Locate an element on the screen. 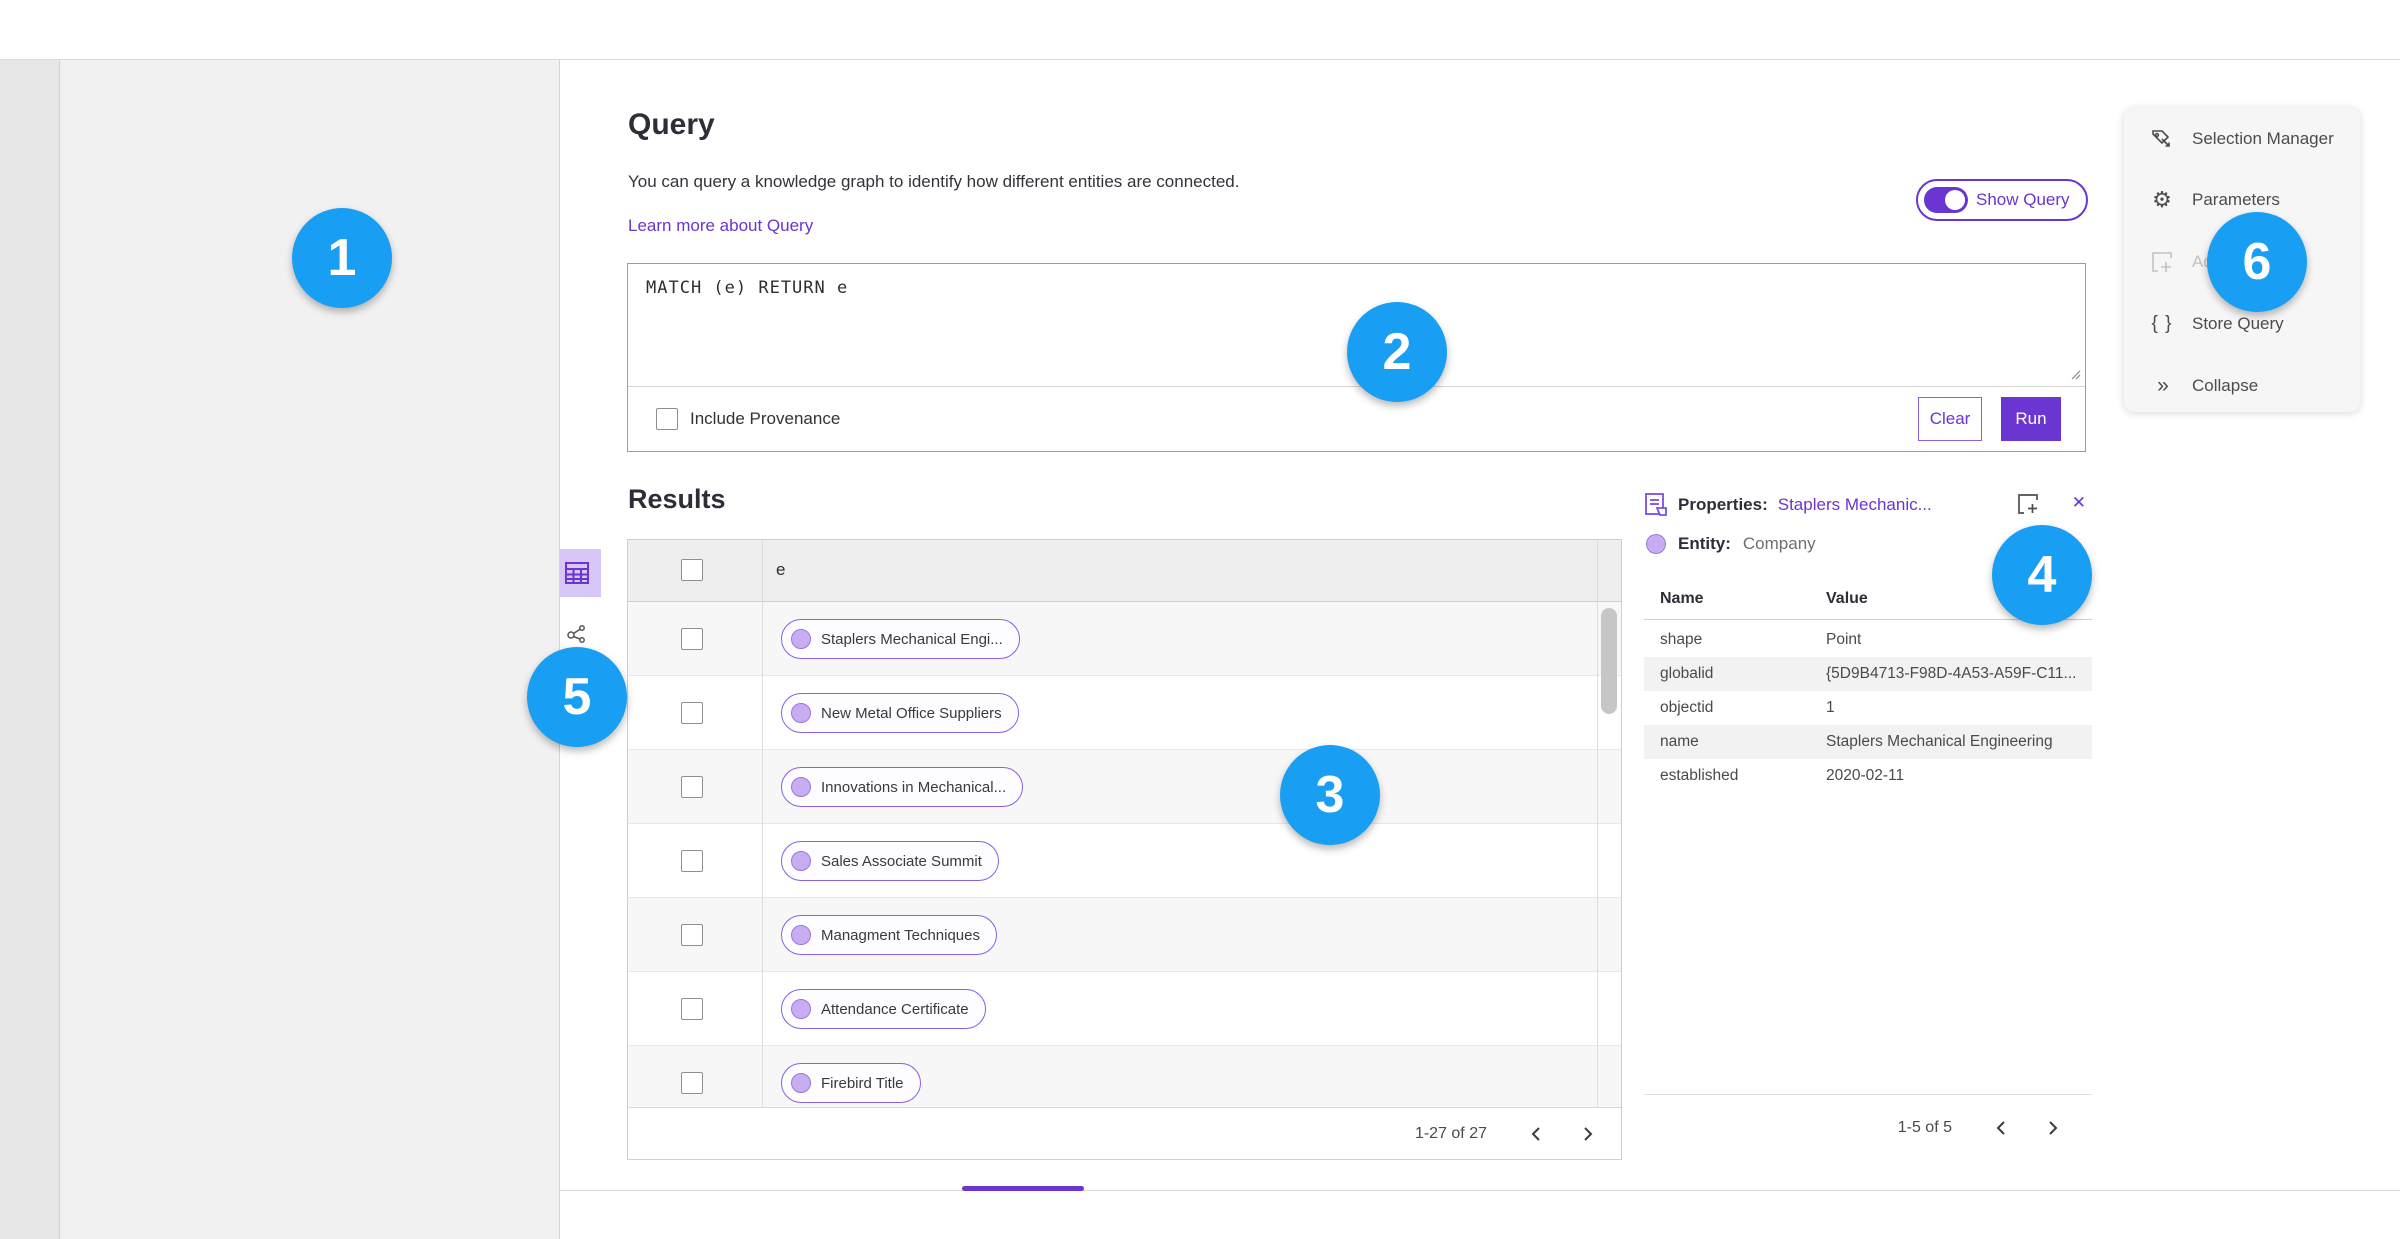  editor-divider is located at coordinates (1356, 386).